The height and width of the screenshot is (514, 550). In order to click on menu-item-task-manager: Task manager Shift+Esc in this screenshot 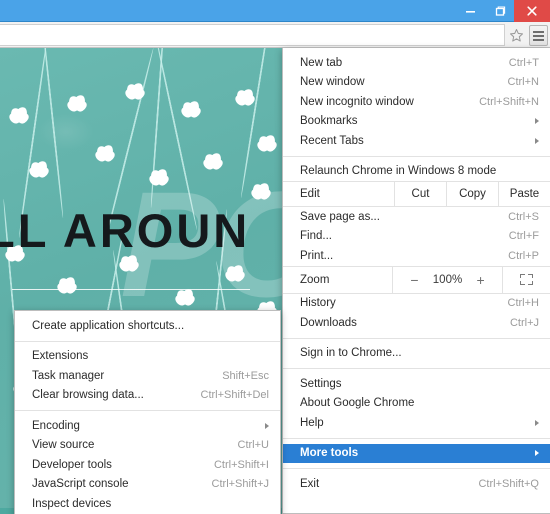, I will do `click(147, 376)`.